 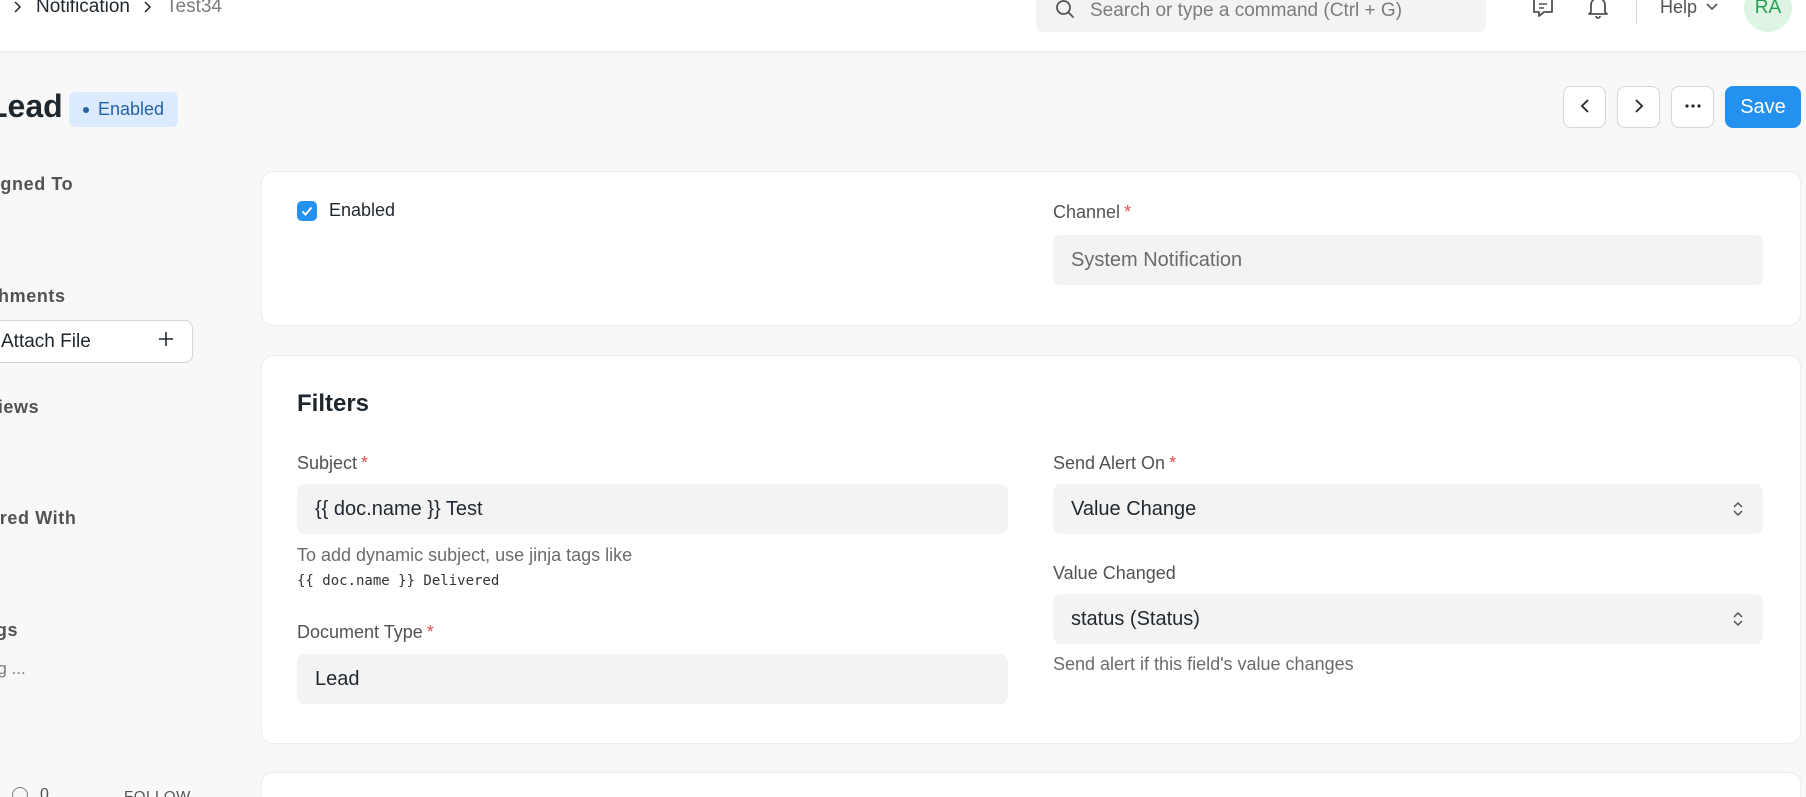 I want to click on search-bar, so click(x=1261, y=16).